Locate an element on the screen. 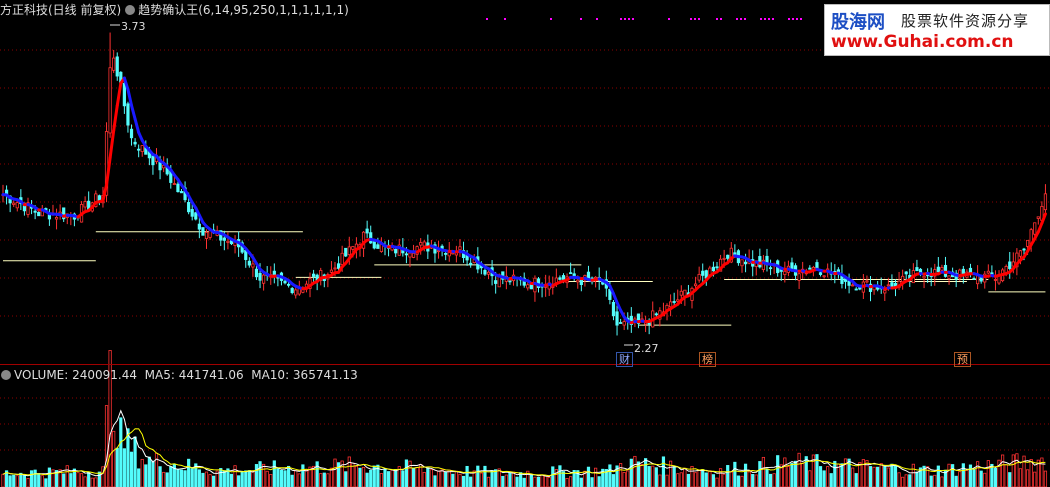  volume-label: VOLUME: 240091.44 is located at coordinates (75, 375).